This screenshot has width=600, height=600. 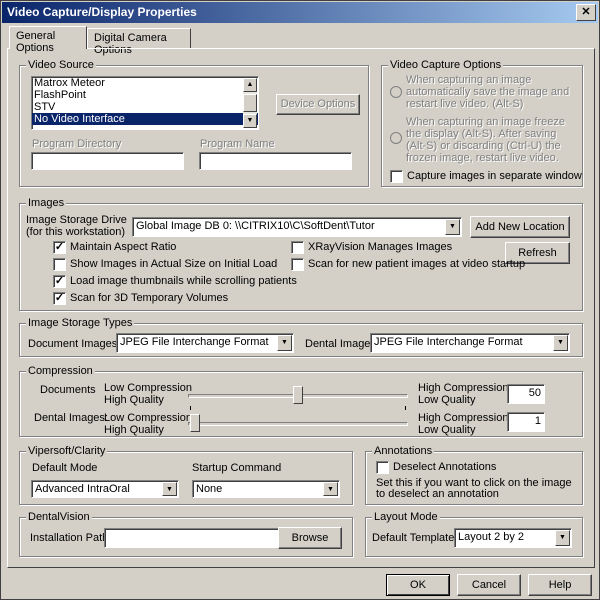 I want to click on document-images-label: Document Images, so click(x=73, y=344).